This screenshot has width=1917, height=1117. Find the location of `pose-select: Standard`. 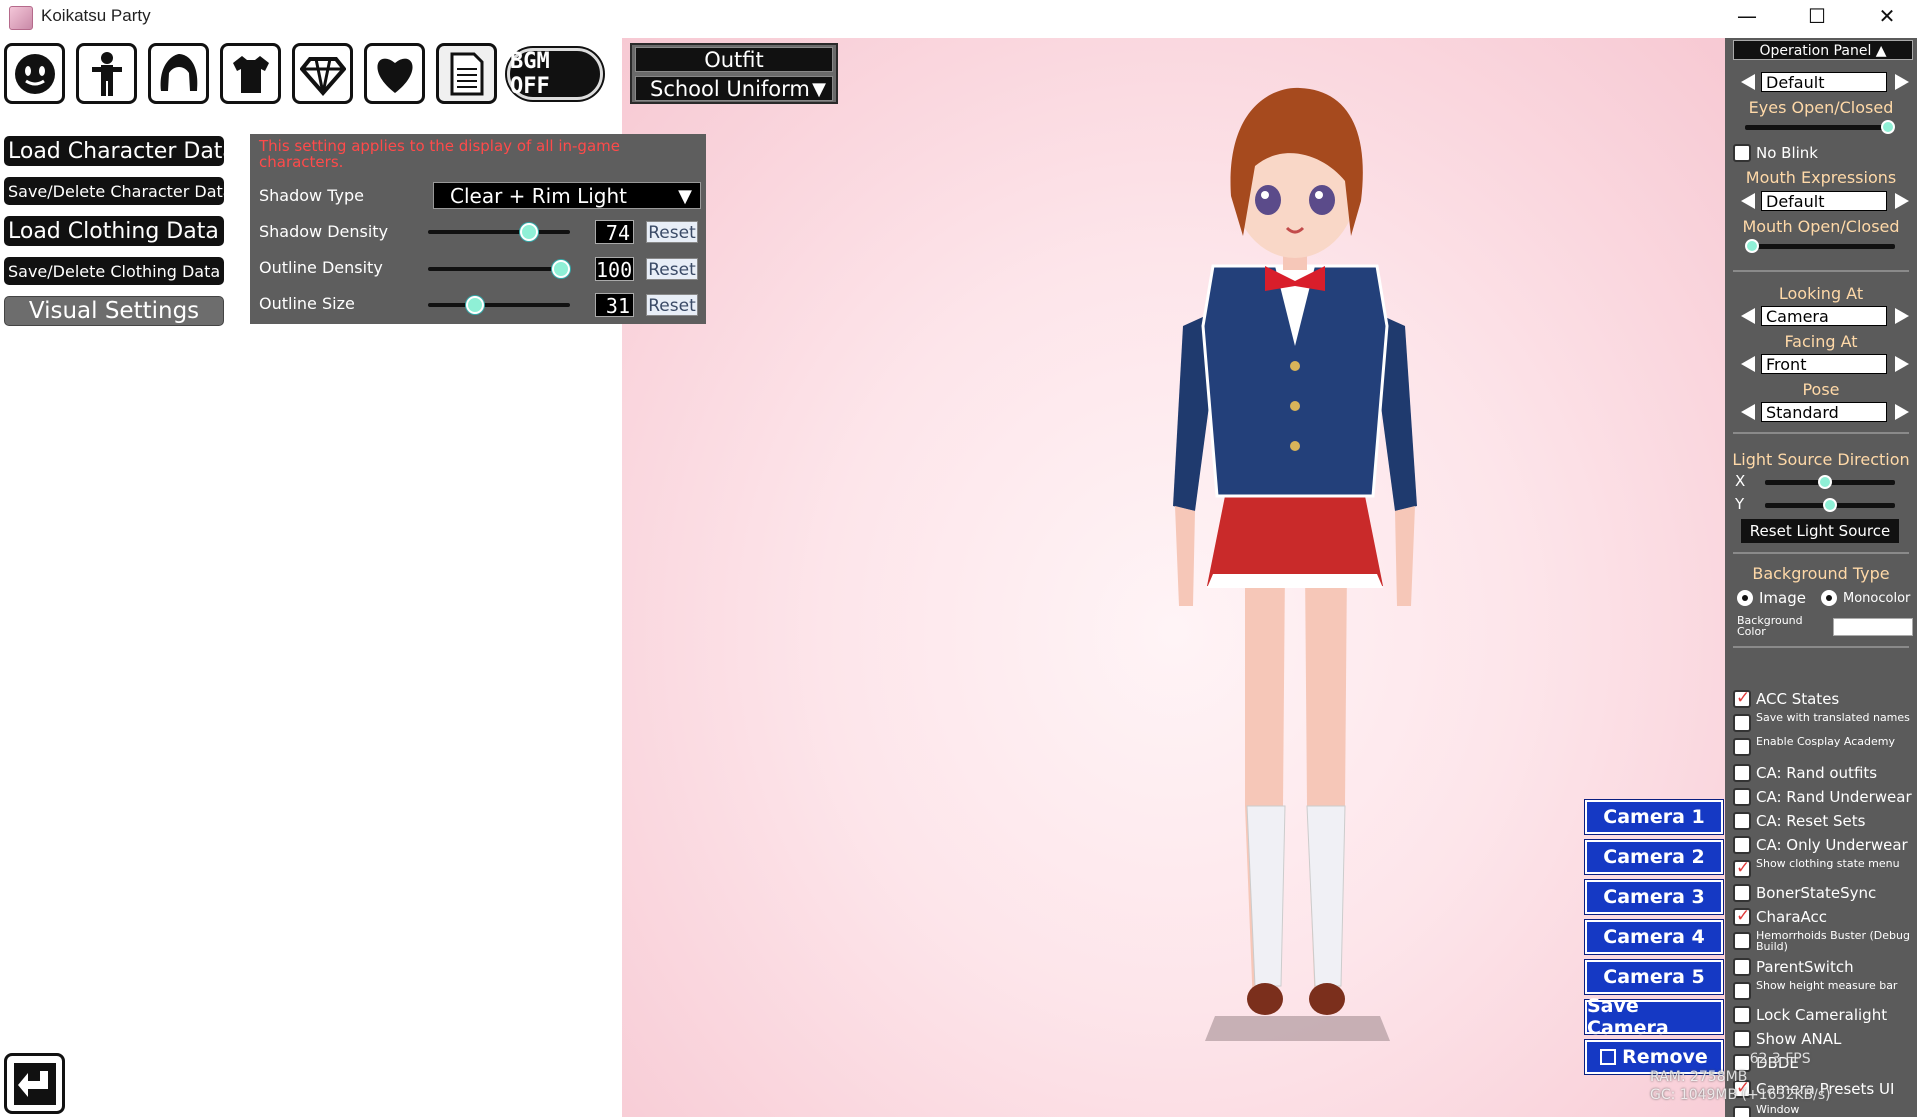

pose-select: Standard is located at coordinates (1824, 412).